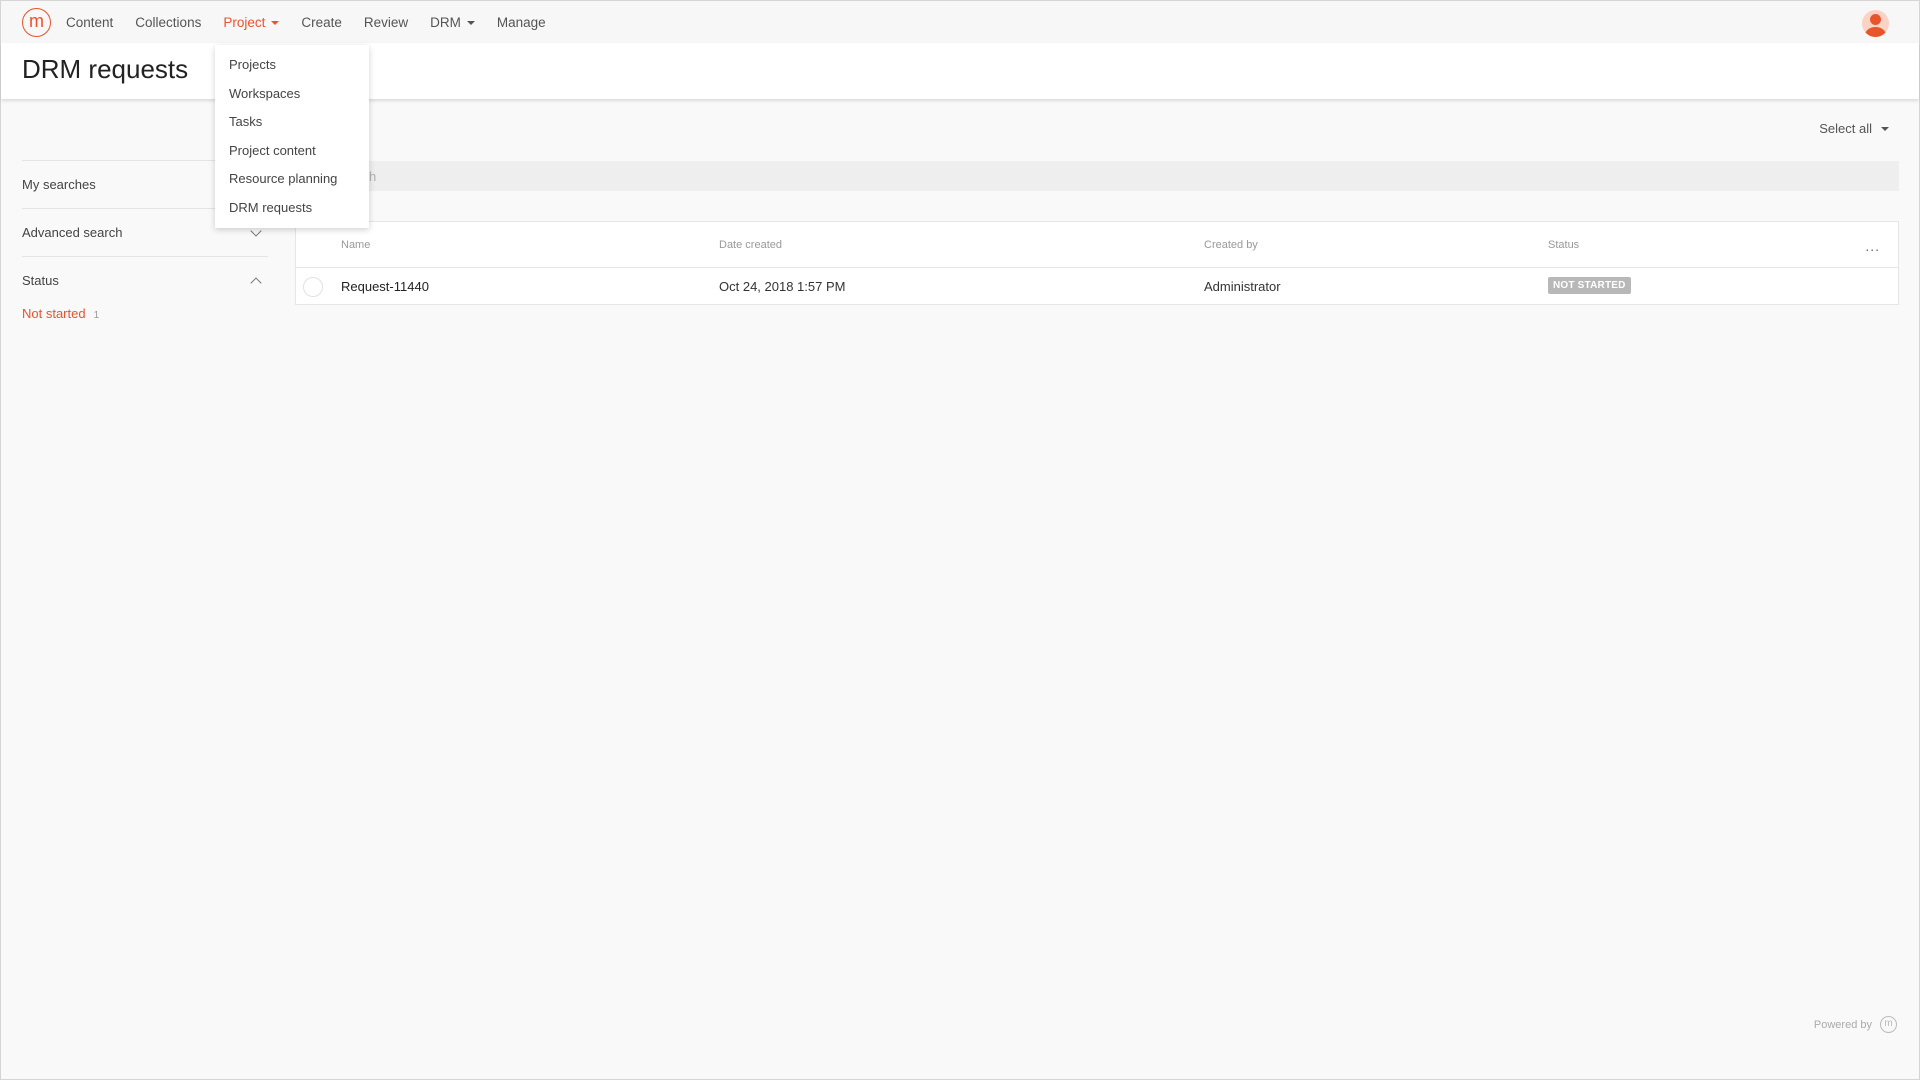 Image resolution: width=1920 pixels, height=1080 pixels. What do you see at coordinates (1563, 245) in the screenshot?
I see `column-header-status: Status` at bounding box center [1563, 245].